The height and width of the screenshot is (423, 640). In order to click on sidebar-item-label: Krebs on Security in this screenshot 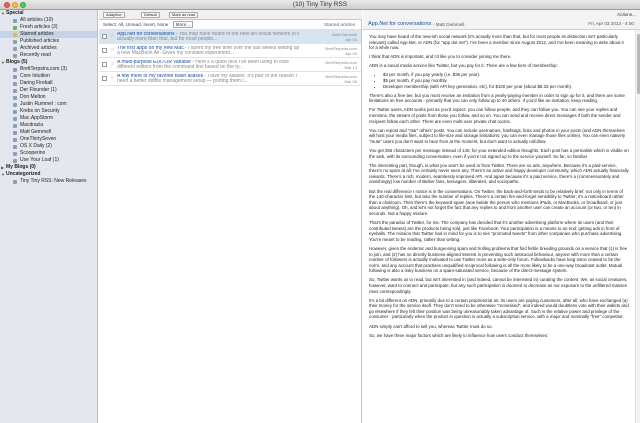, I will do `click(40, 111)`.